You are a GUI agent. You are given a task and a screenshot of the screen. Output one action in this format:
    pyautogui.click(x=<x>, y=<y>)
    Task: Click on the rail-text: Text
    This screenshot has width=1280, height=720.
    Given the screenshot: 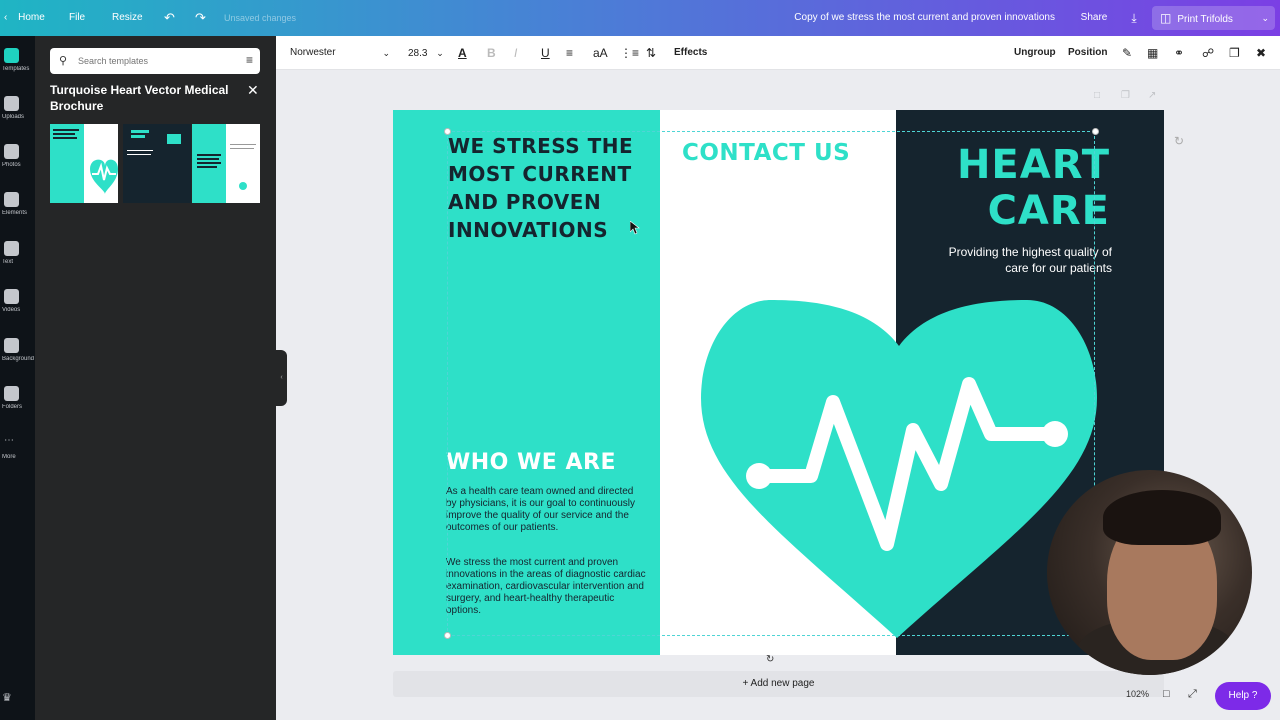 What is the action you would take?
    pyautogui.click(x=17, y=253)
    